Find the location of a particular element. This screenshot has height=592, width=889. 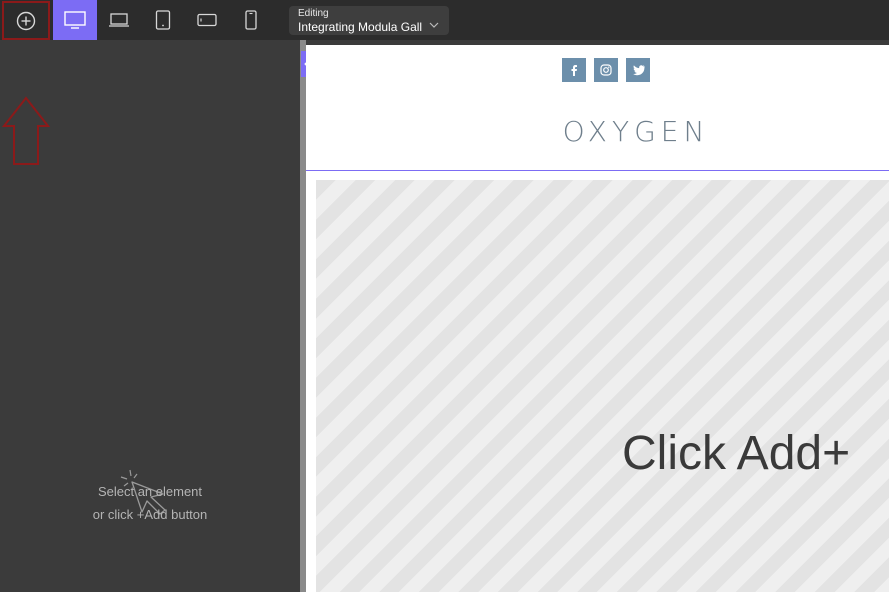

device-tablet-button is located at coordinates (163, 20).